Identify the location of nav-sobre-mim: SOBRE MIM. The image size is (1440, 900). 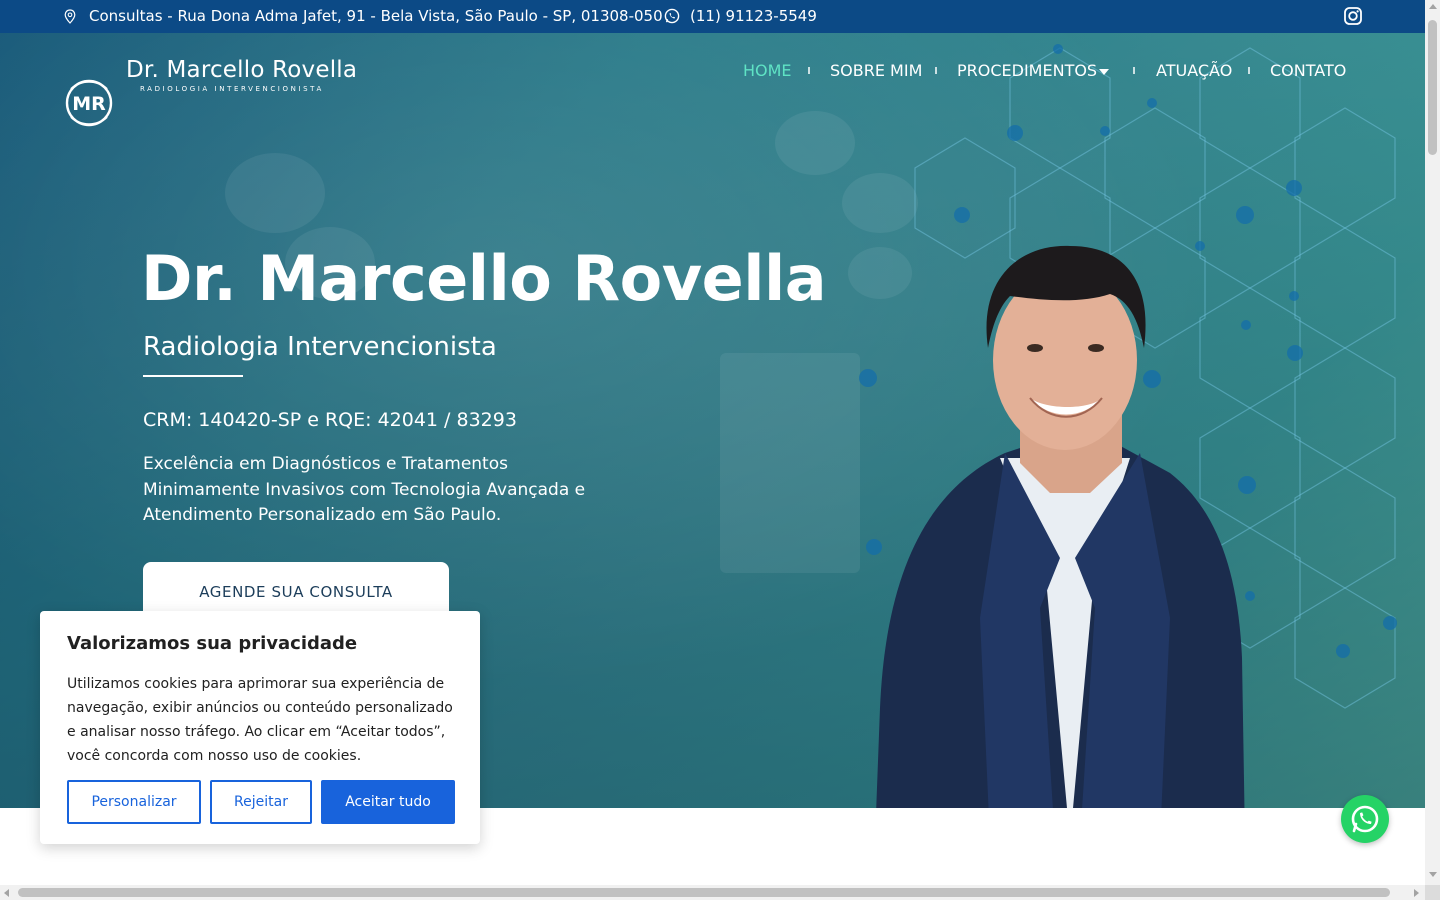
(876, 70).